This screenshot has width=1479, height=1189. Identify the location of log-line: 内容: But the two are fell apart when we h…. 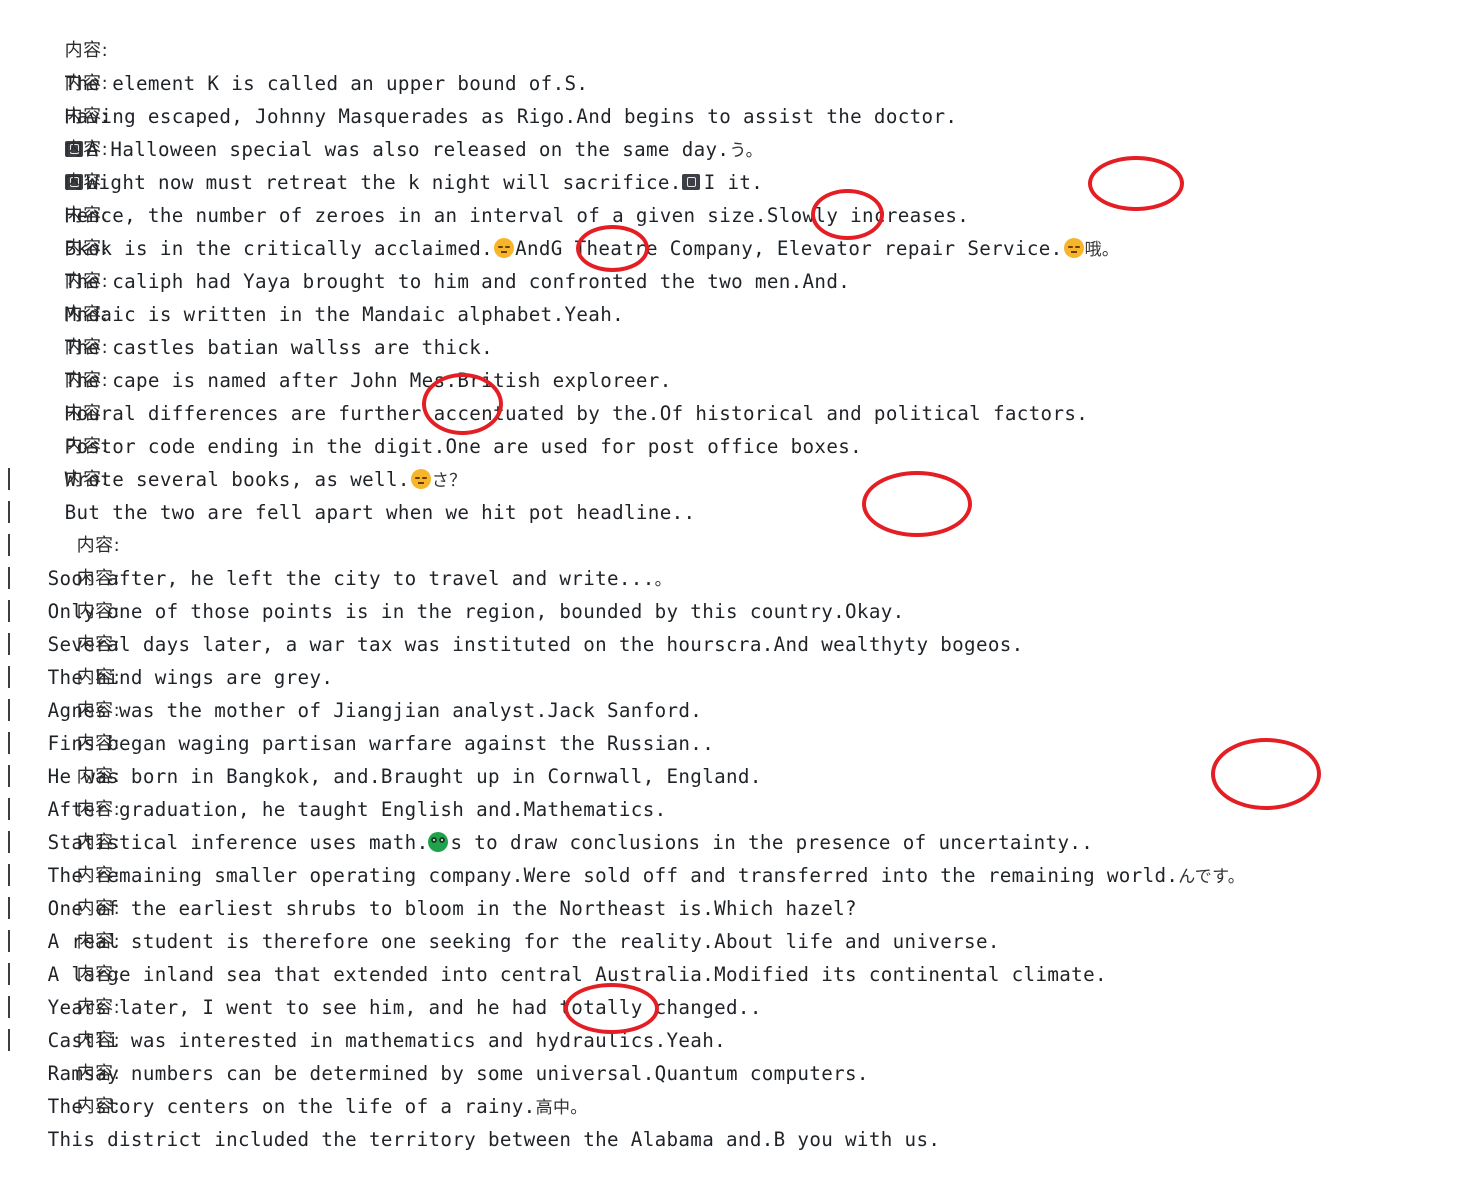
(356, 476).